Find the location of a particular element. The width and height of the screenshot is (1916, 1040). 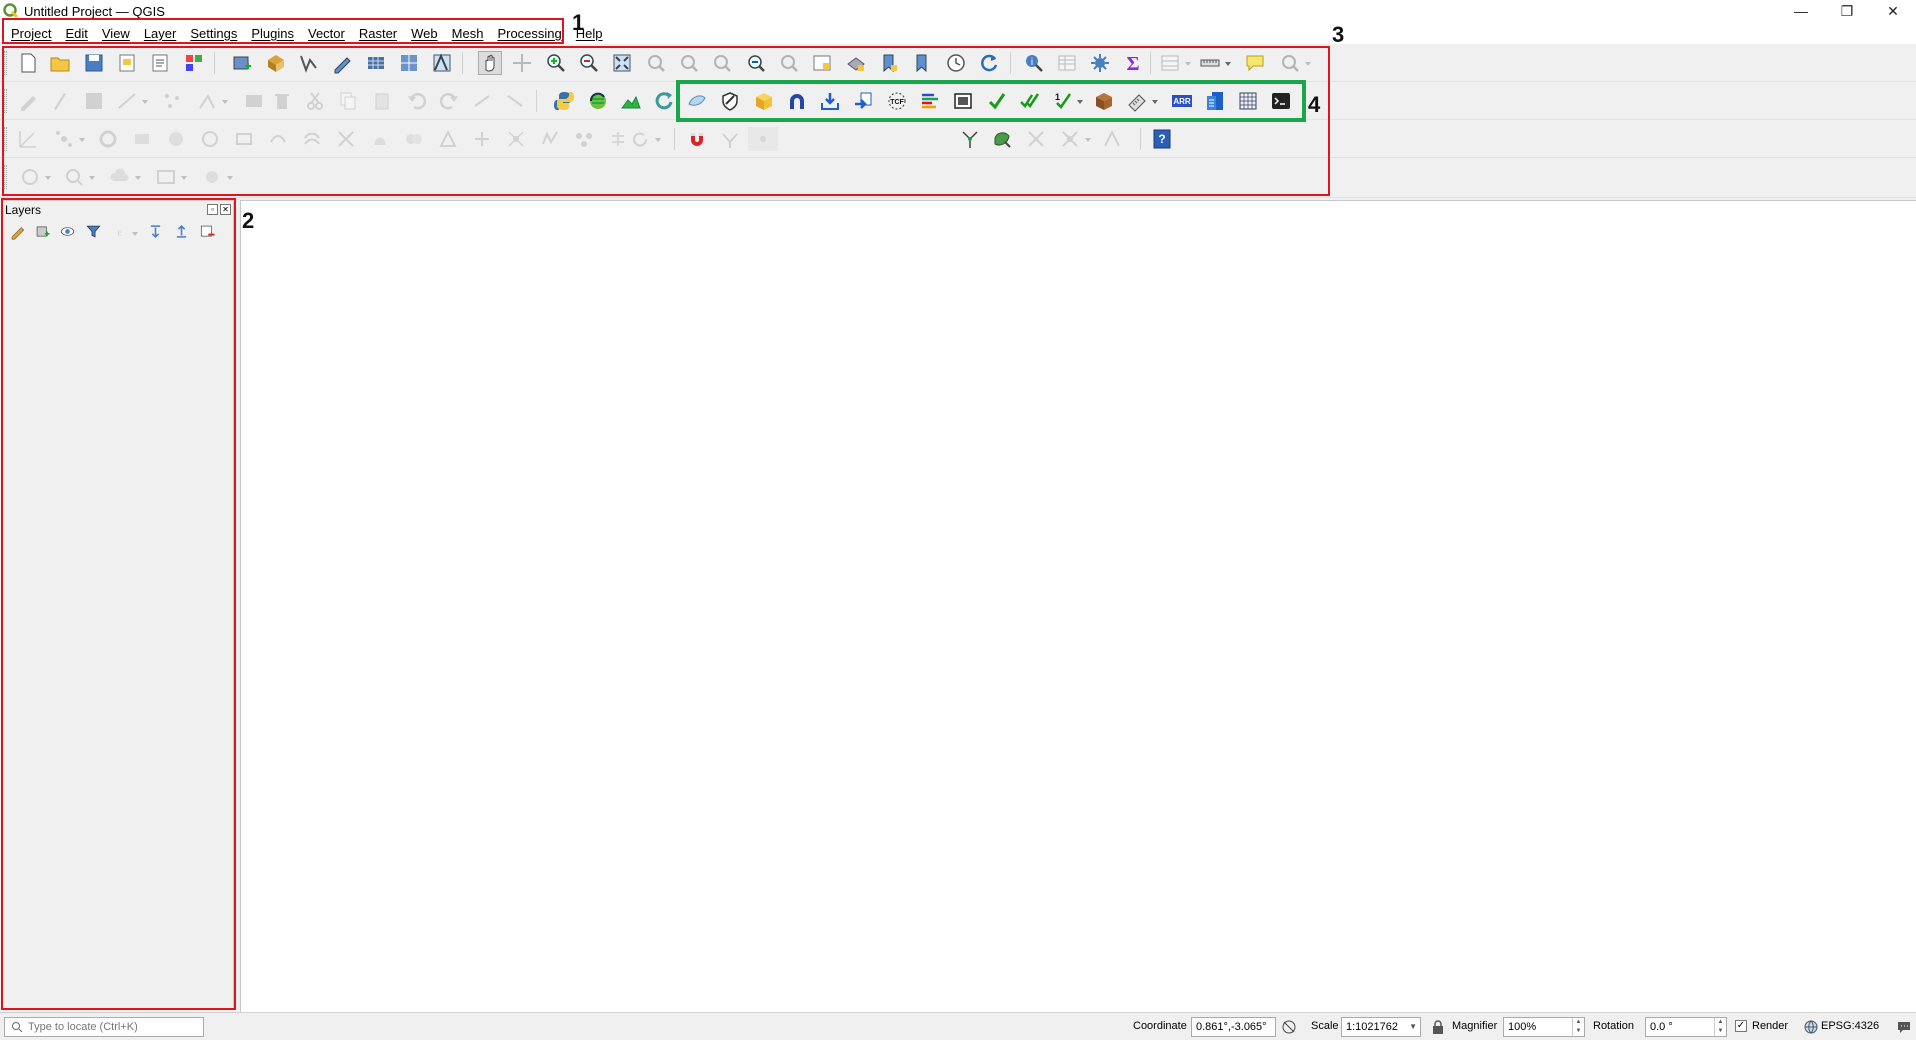

locator-search-input: Type to locate (Ctrl+K) is located at coordinates (104, 1027).